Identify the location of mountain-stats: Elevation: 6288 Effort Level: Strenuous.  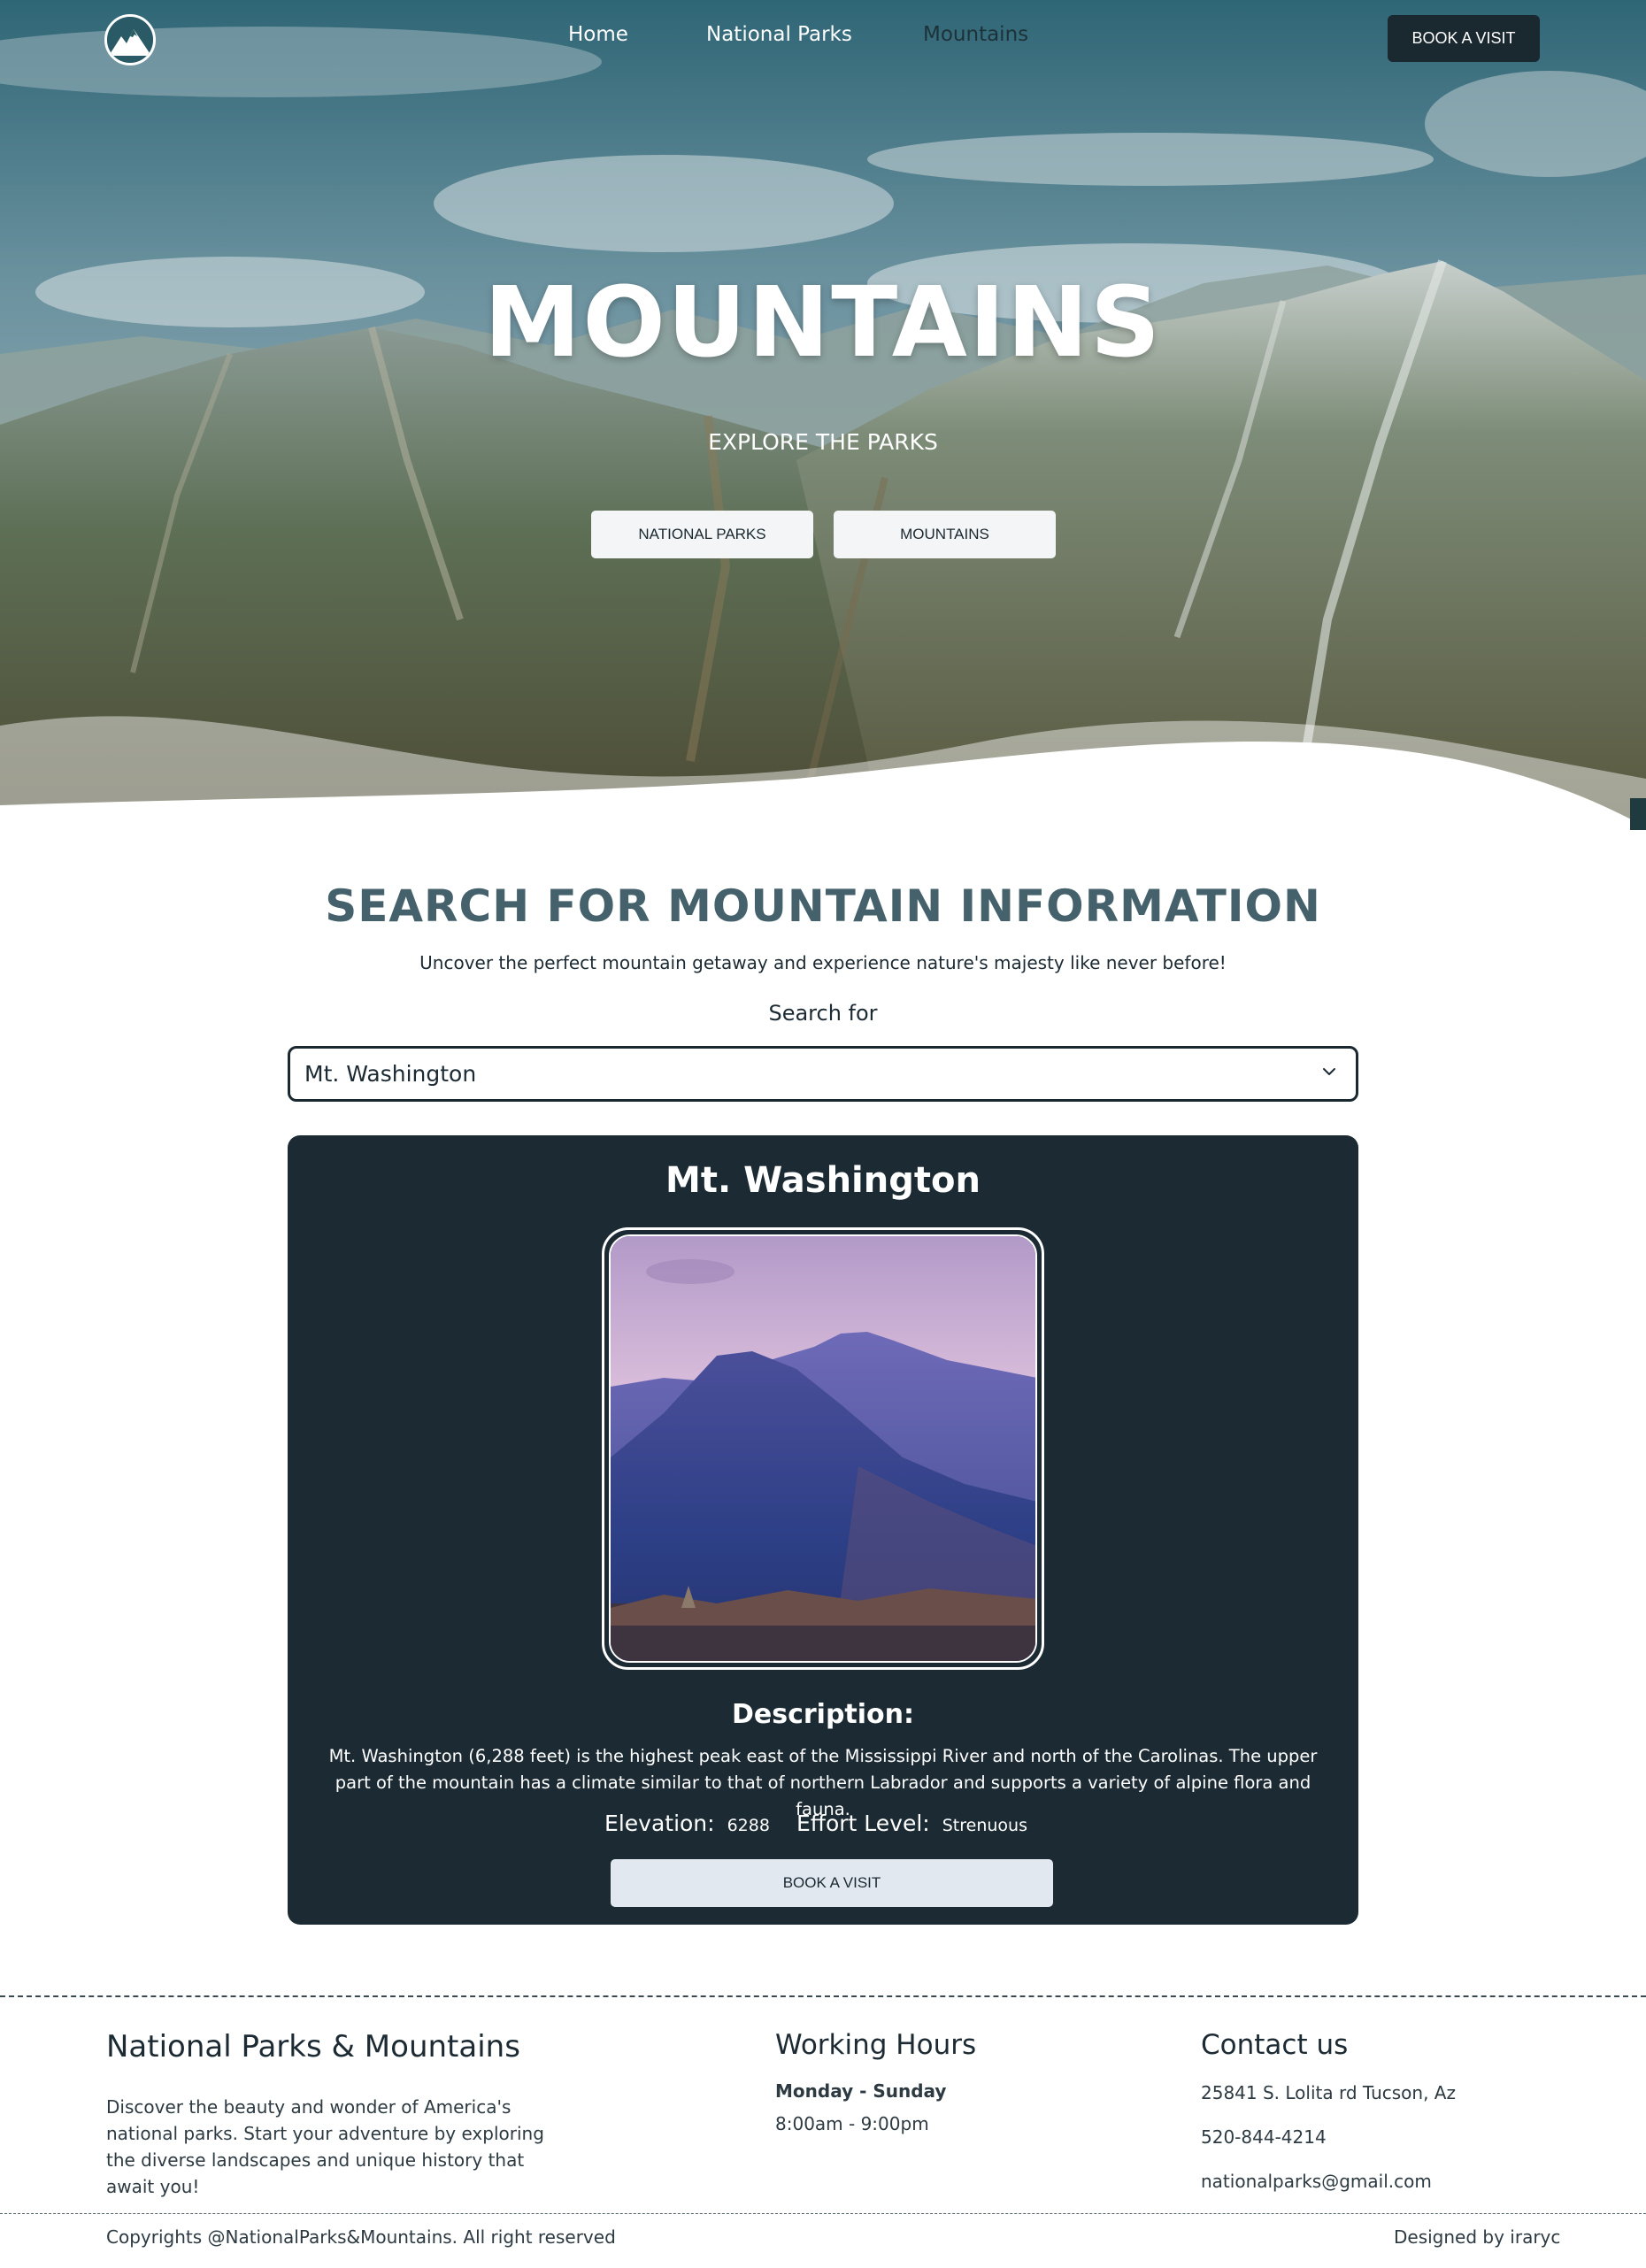
(823, 1823).